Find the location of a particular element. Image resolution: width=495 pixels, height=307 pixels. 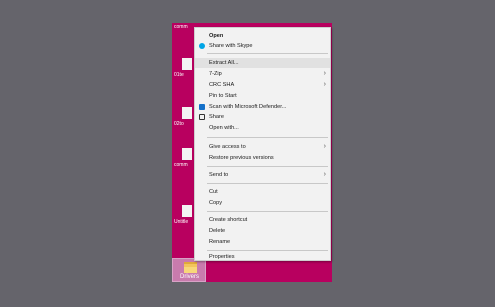

menu-item-label: Pin to Start is located at coordinates (223, 96).